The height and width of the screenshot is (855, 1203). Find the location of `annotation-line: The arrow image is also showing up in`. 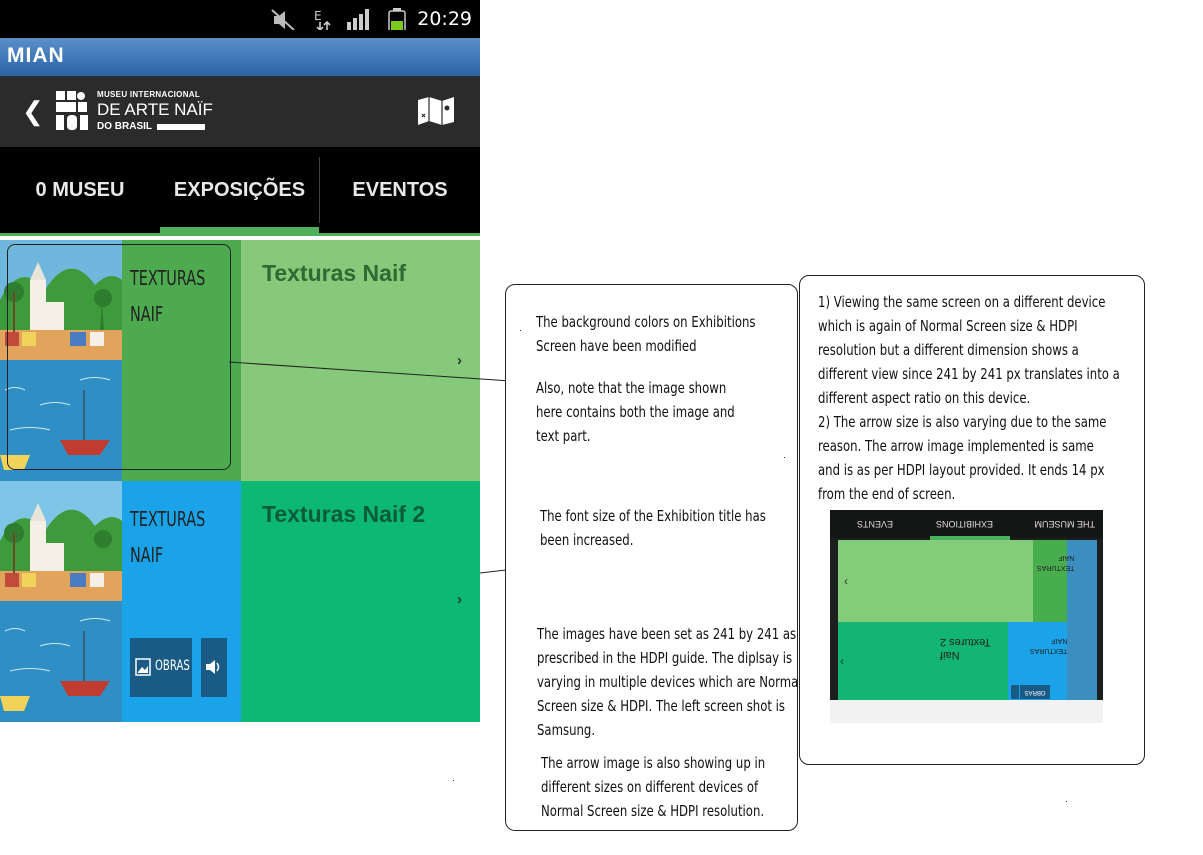

annotation-line: The arrow image is also showing up in is located at coordinates (653, 763).